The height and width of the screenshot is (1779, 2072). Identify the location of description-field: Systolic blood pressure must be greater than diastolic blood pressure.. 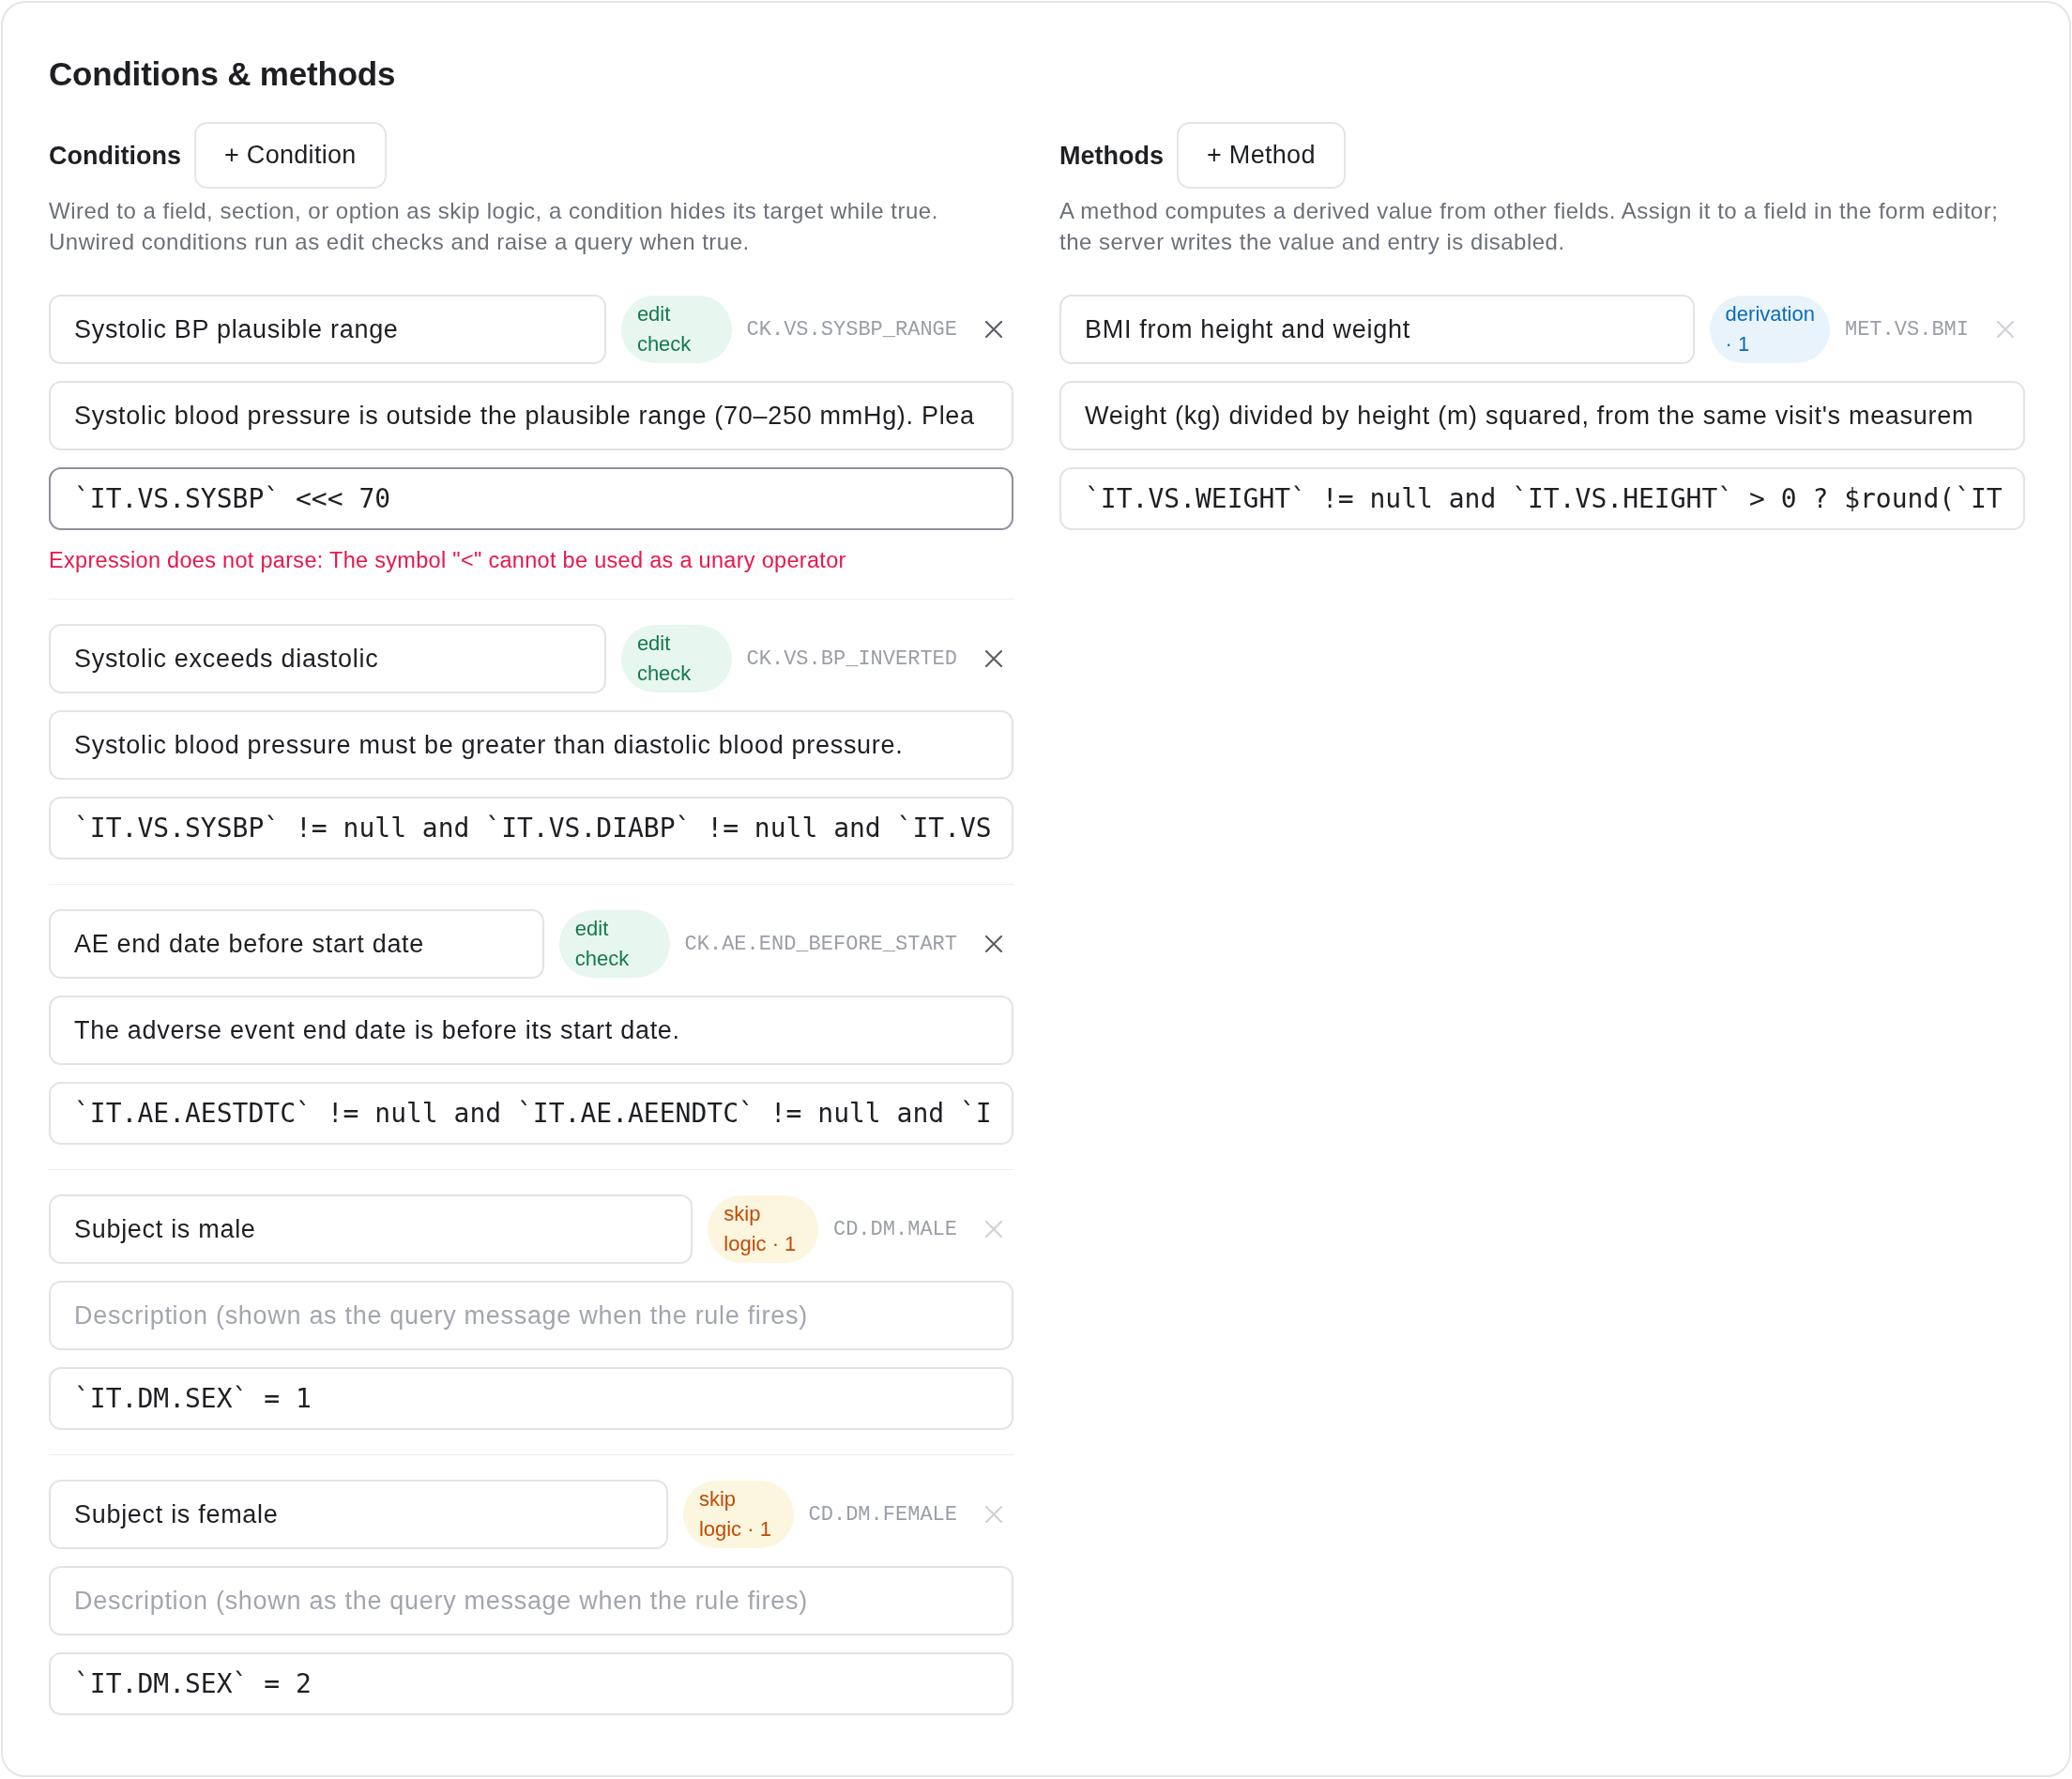
(531, 745).